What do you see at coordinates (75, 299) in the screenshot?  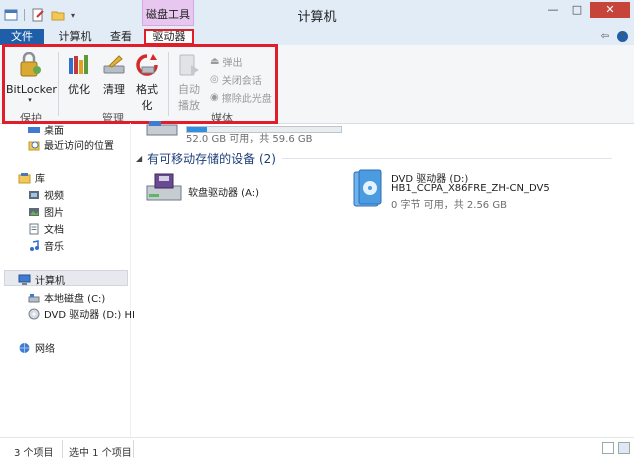 I see `nav-item-label: 本地磁盘 (C:)` at bounding box center [75, 299].